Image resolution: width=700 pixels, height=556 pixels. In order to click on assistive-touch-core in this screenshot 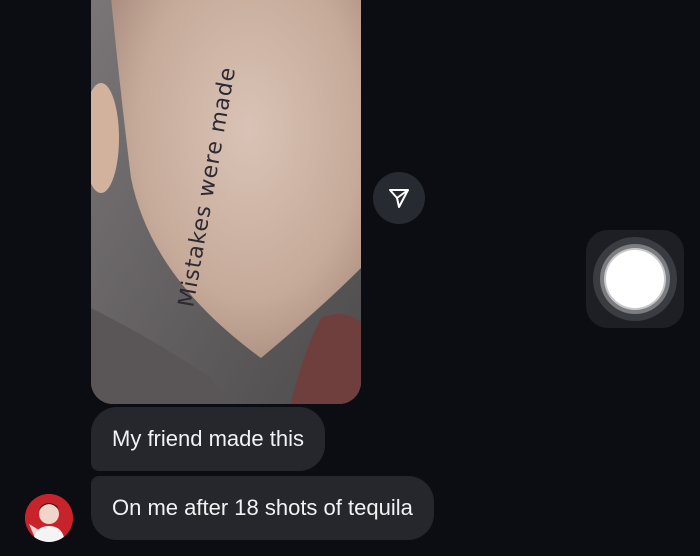, I will do `click(635, 279)`.